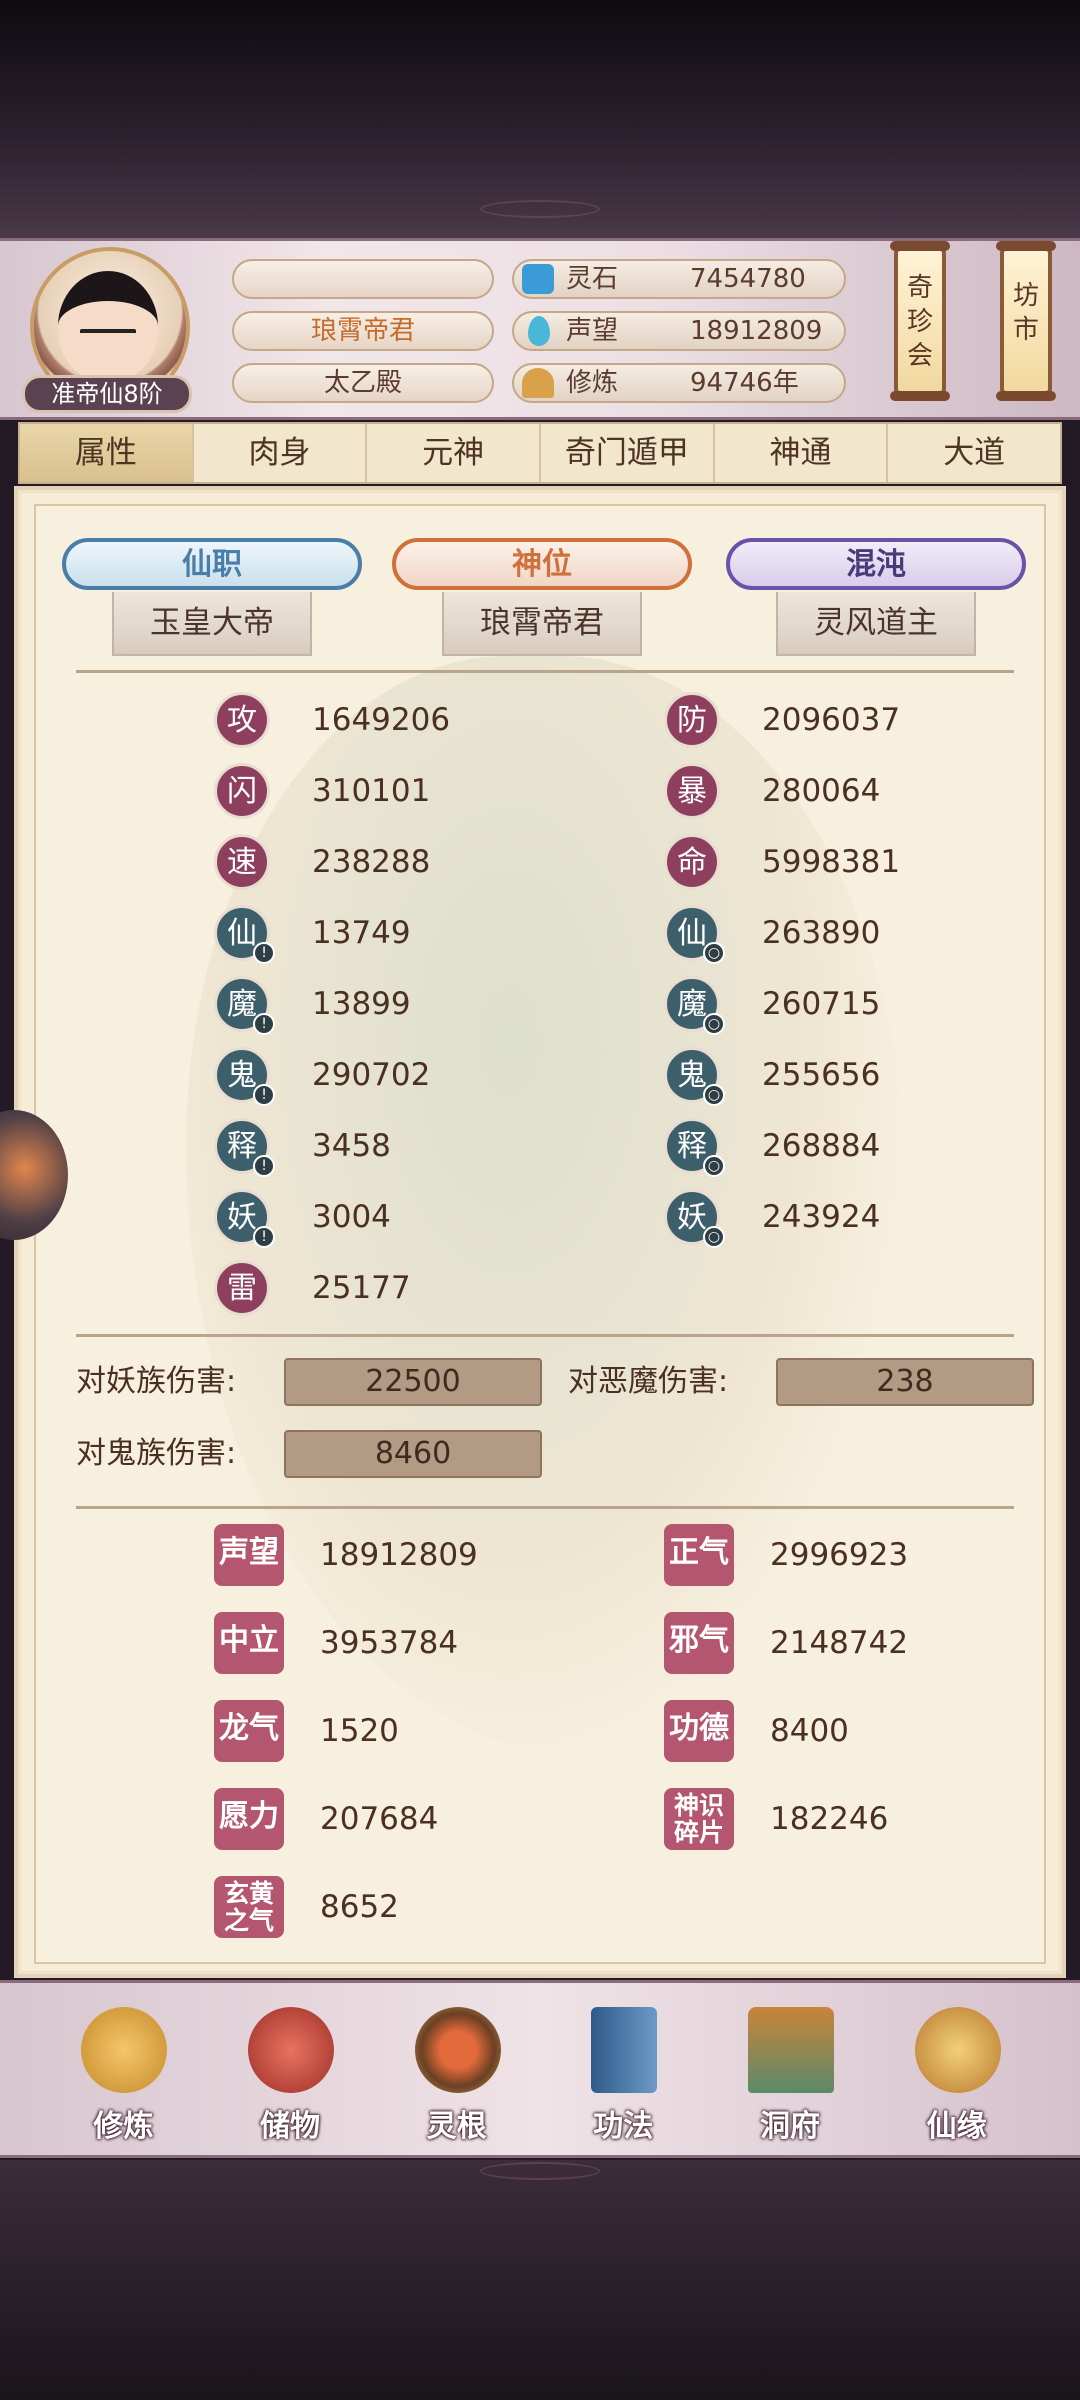 The height and width of the screenshot is (2400, 1080). I want to click on buddha-icon: 释 ○, so click(694, 1147).